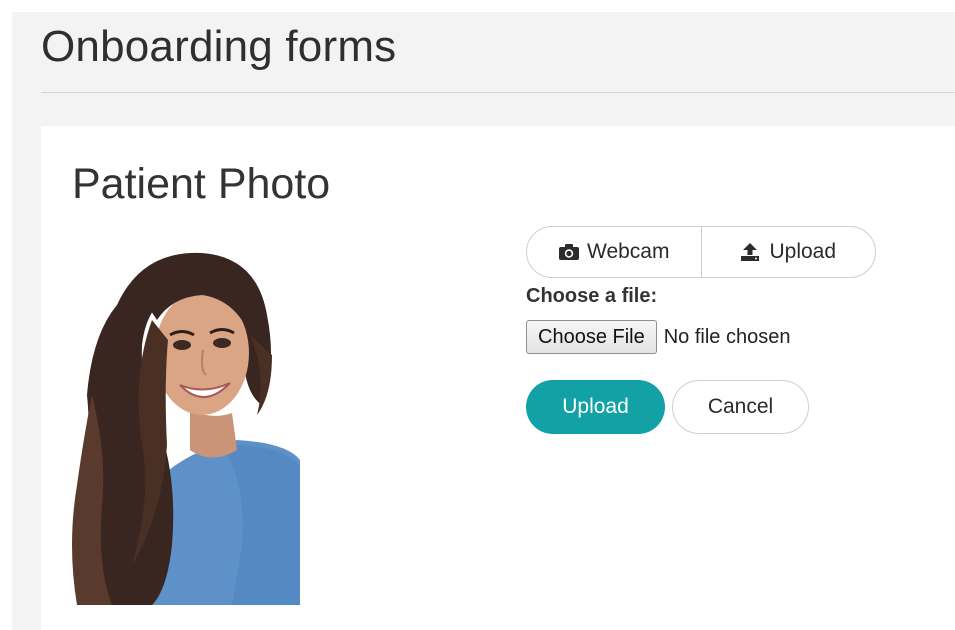 This screenshot has width=955, height=630. I want to click on page-title: Onboarding forms, so click(219, 46).